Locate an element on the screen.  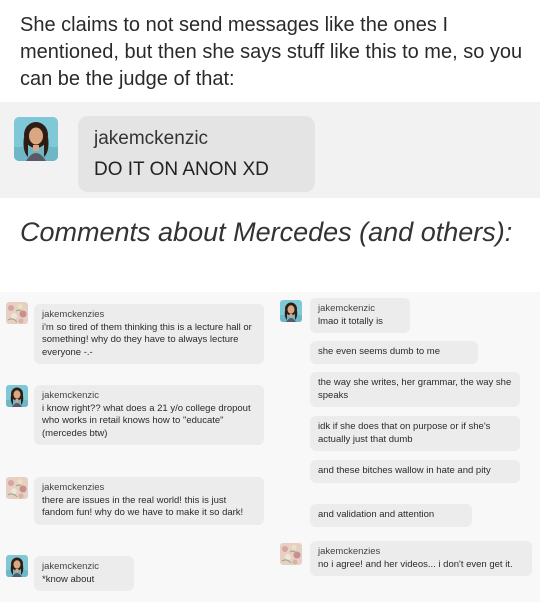
chat-message: she even seems dumb to me is located at coordinates (394, 352).